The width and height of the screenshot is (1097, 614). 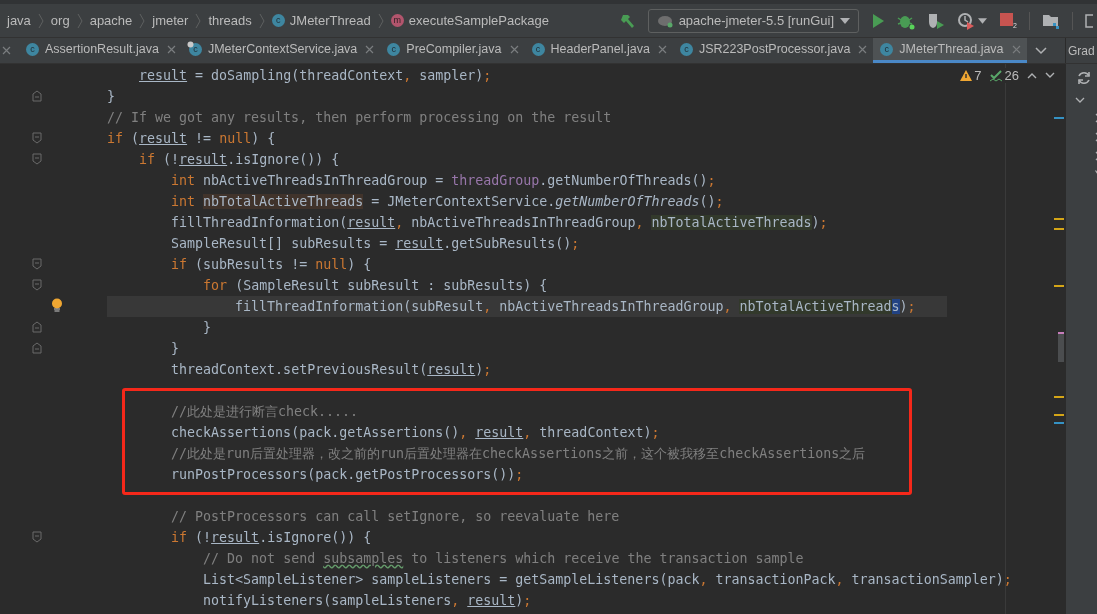 I want to click on panel-title: Grad, so click(x=1081, y=50).